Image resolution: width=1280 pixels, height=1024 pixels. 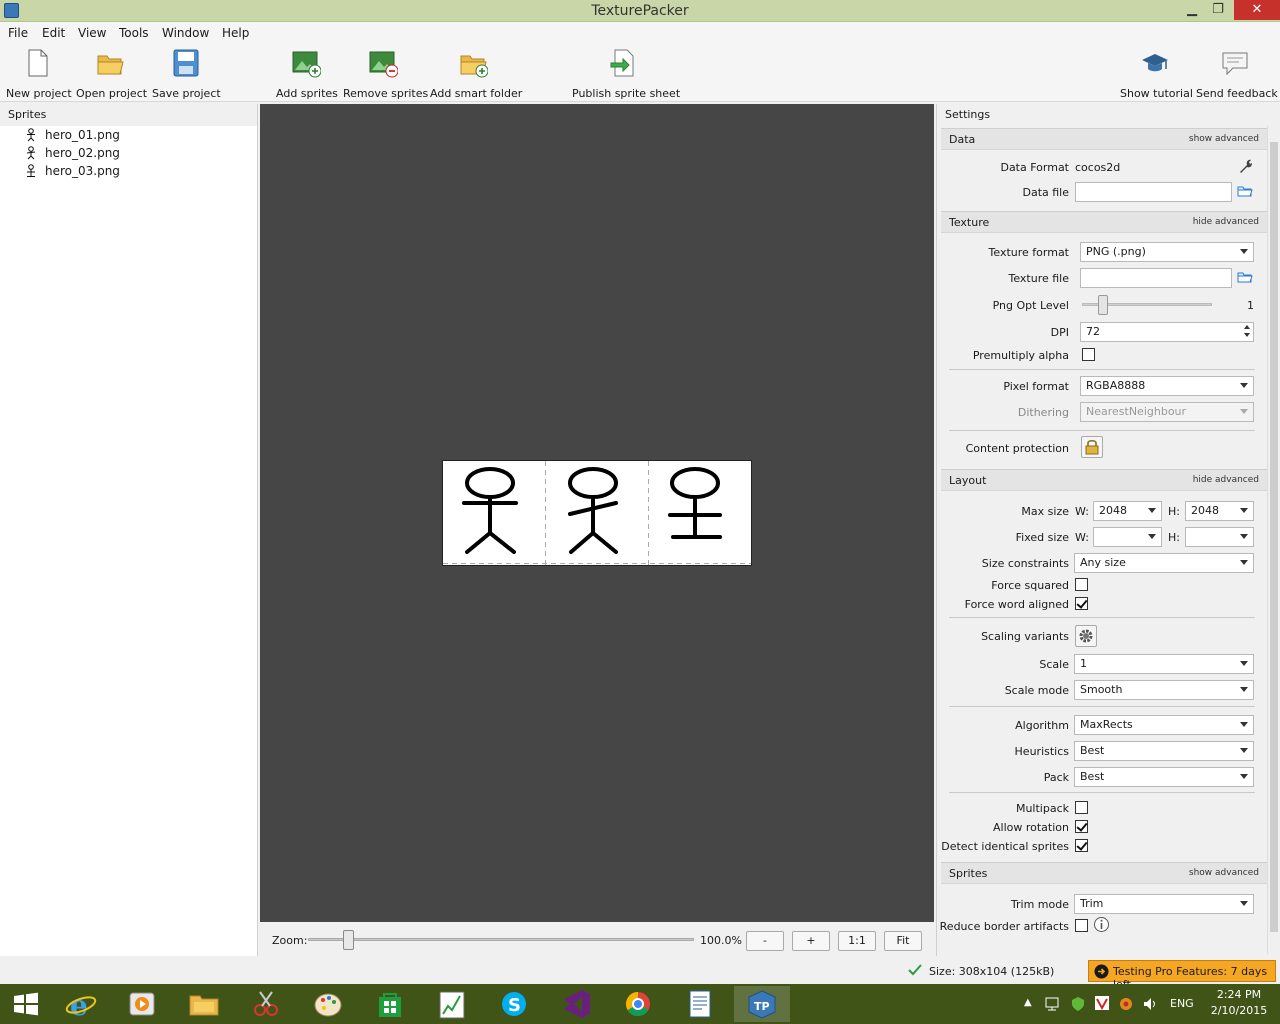 What do you see at coordinates (1219, 537) in the screenshot?
I see `fixed-height-select` at bounding box center [1219, 537].